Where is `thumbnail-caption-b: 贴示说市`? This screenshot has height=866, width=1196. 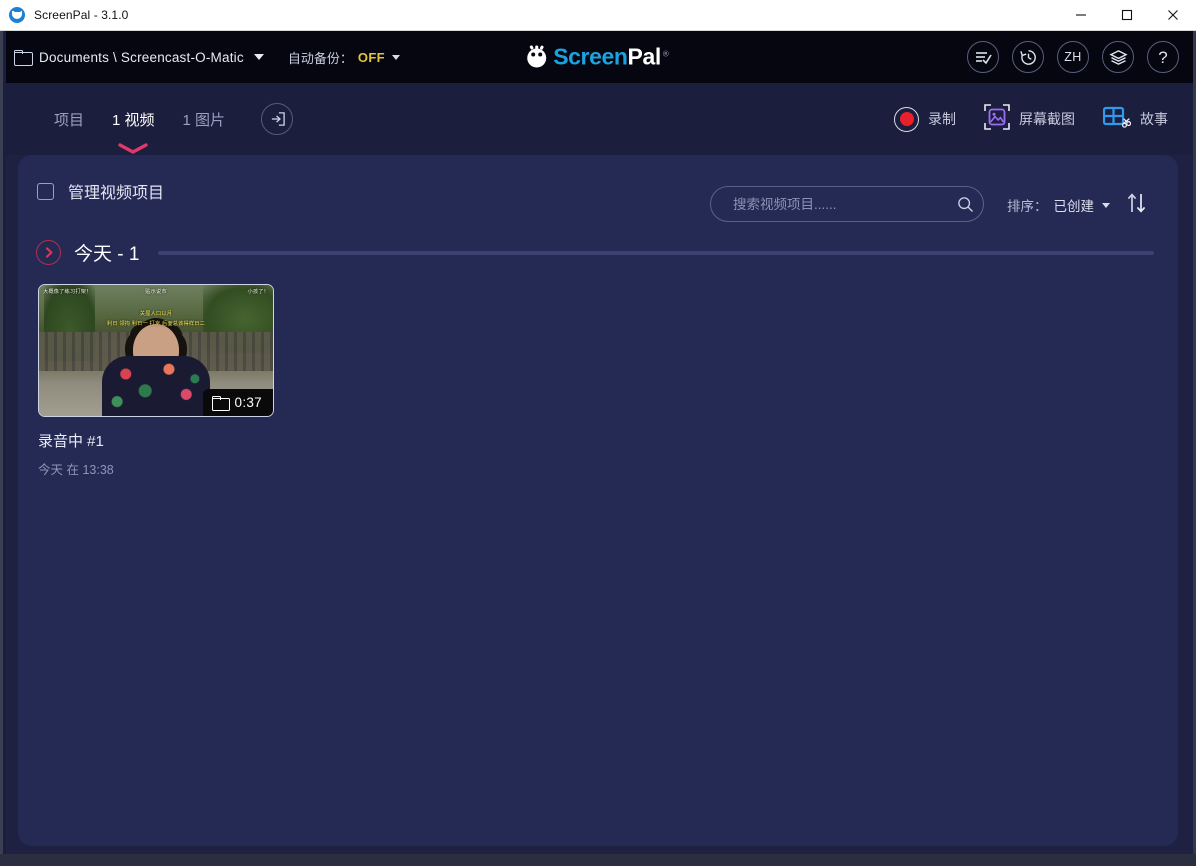
thumbnail-caption-b: 贴示说市 is located at coordinates (156, 292).